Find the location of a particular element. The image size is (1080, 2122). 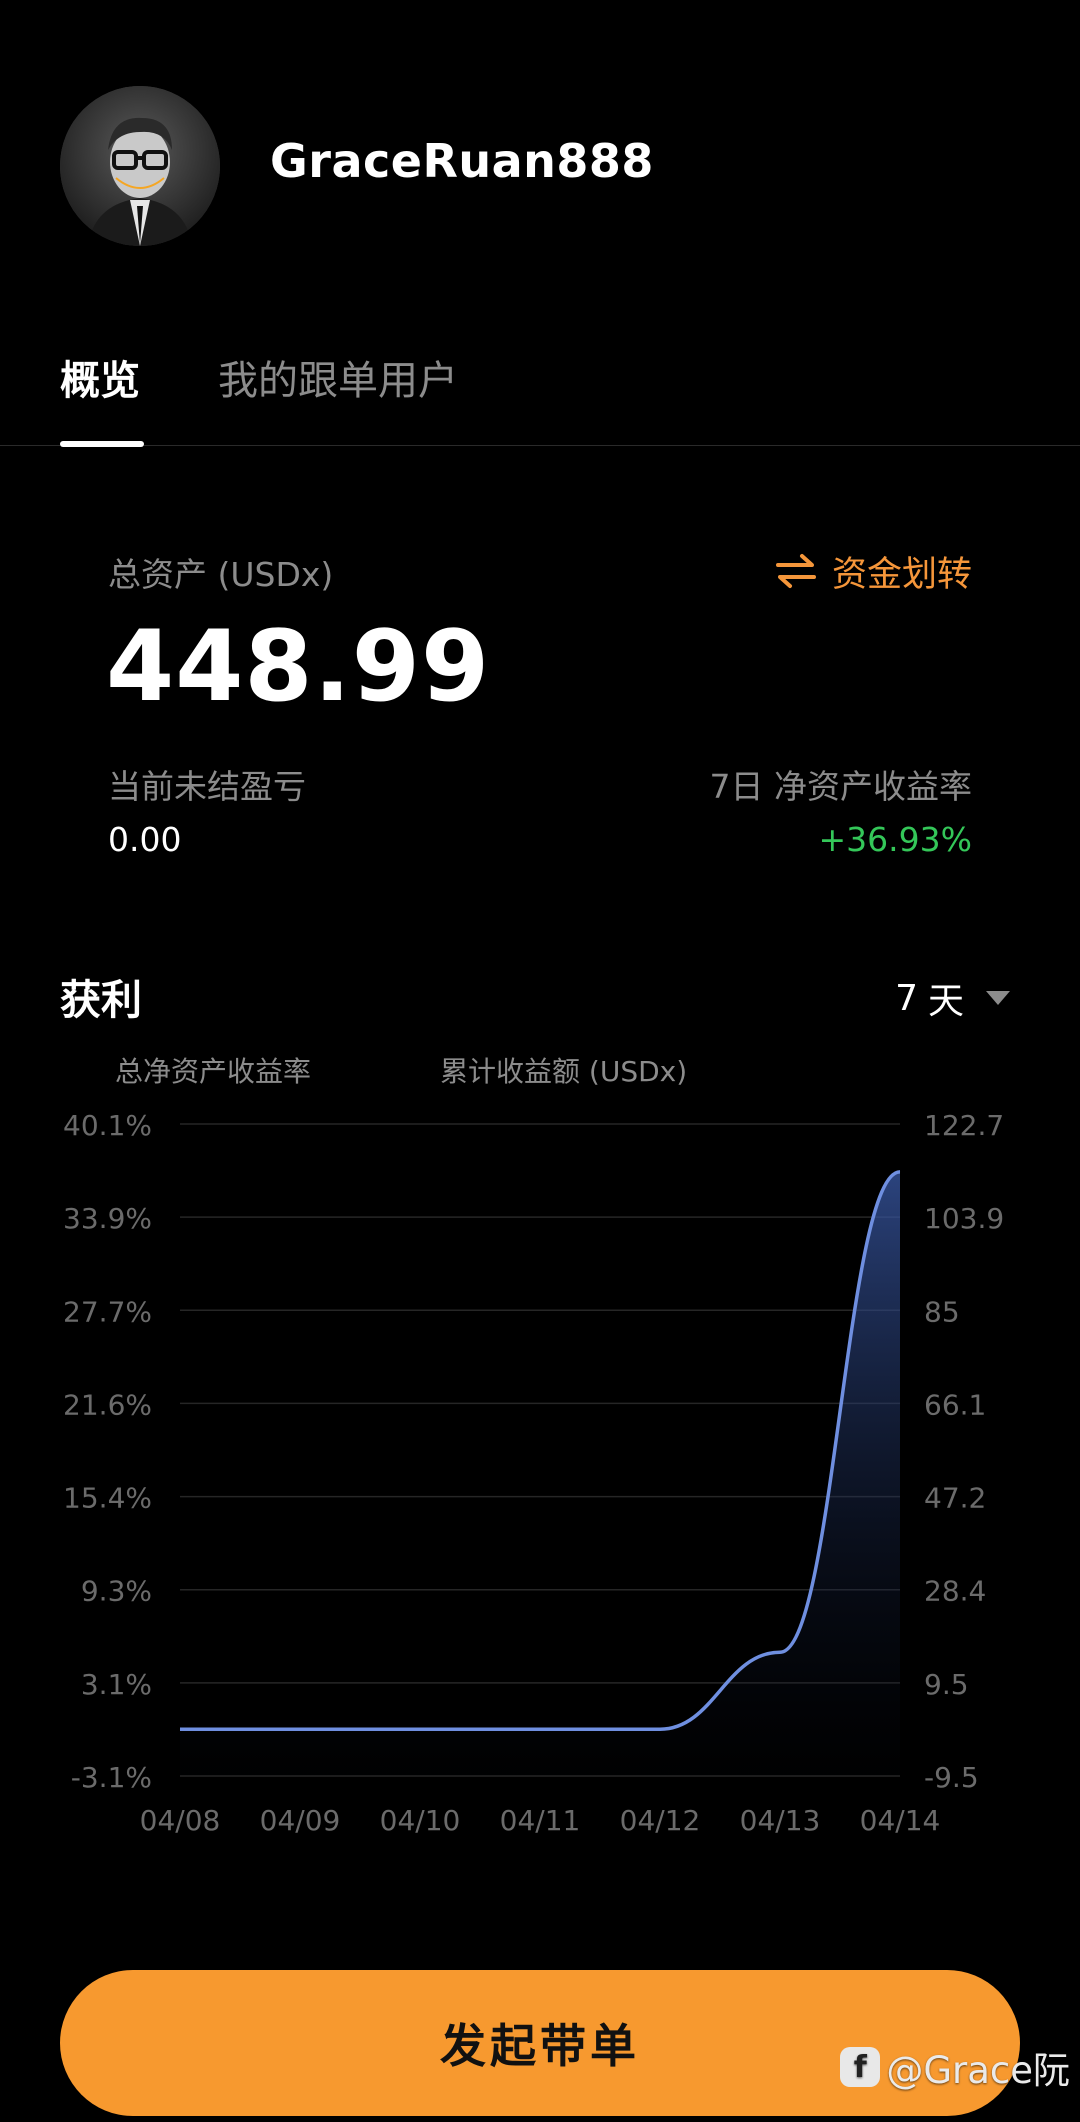

period-unit: 天 is located at coordinates (945, 1001).